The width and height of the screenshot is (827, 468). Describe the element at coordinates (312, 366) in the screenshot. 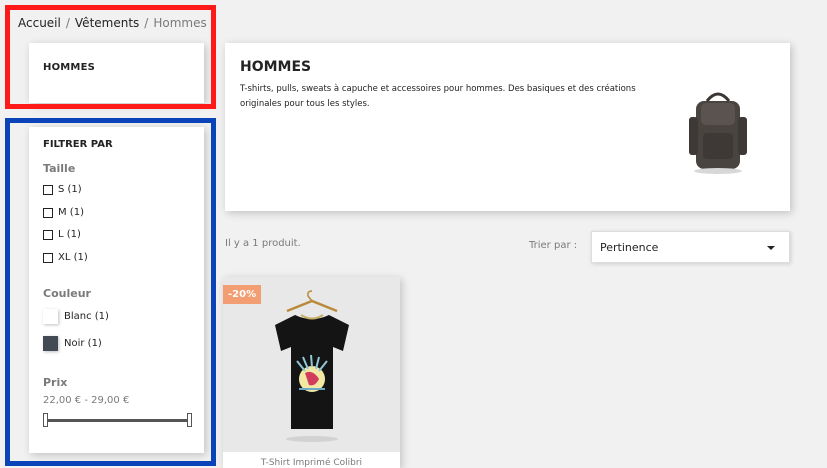

I see `tshirt-image` at that location.